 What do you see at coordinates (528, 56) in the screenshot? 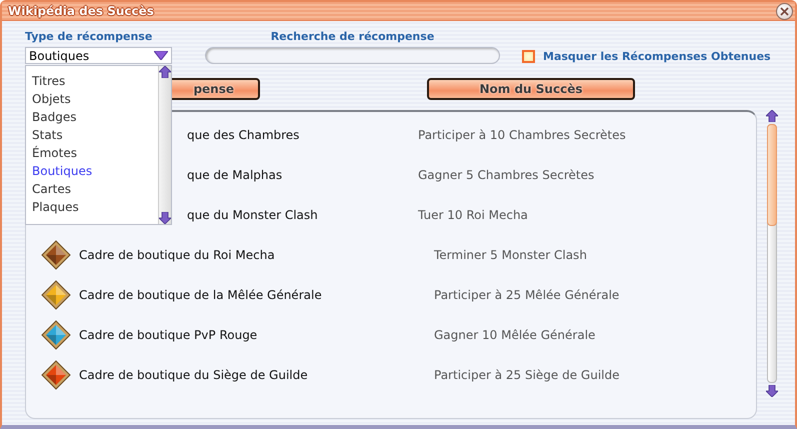
I see `checkbox` at bounding box center [528, 56].